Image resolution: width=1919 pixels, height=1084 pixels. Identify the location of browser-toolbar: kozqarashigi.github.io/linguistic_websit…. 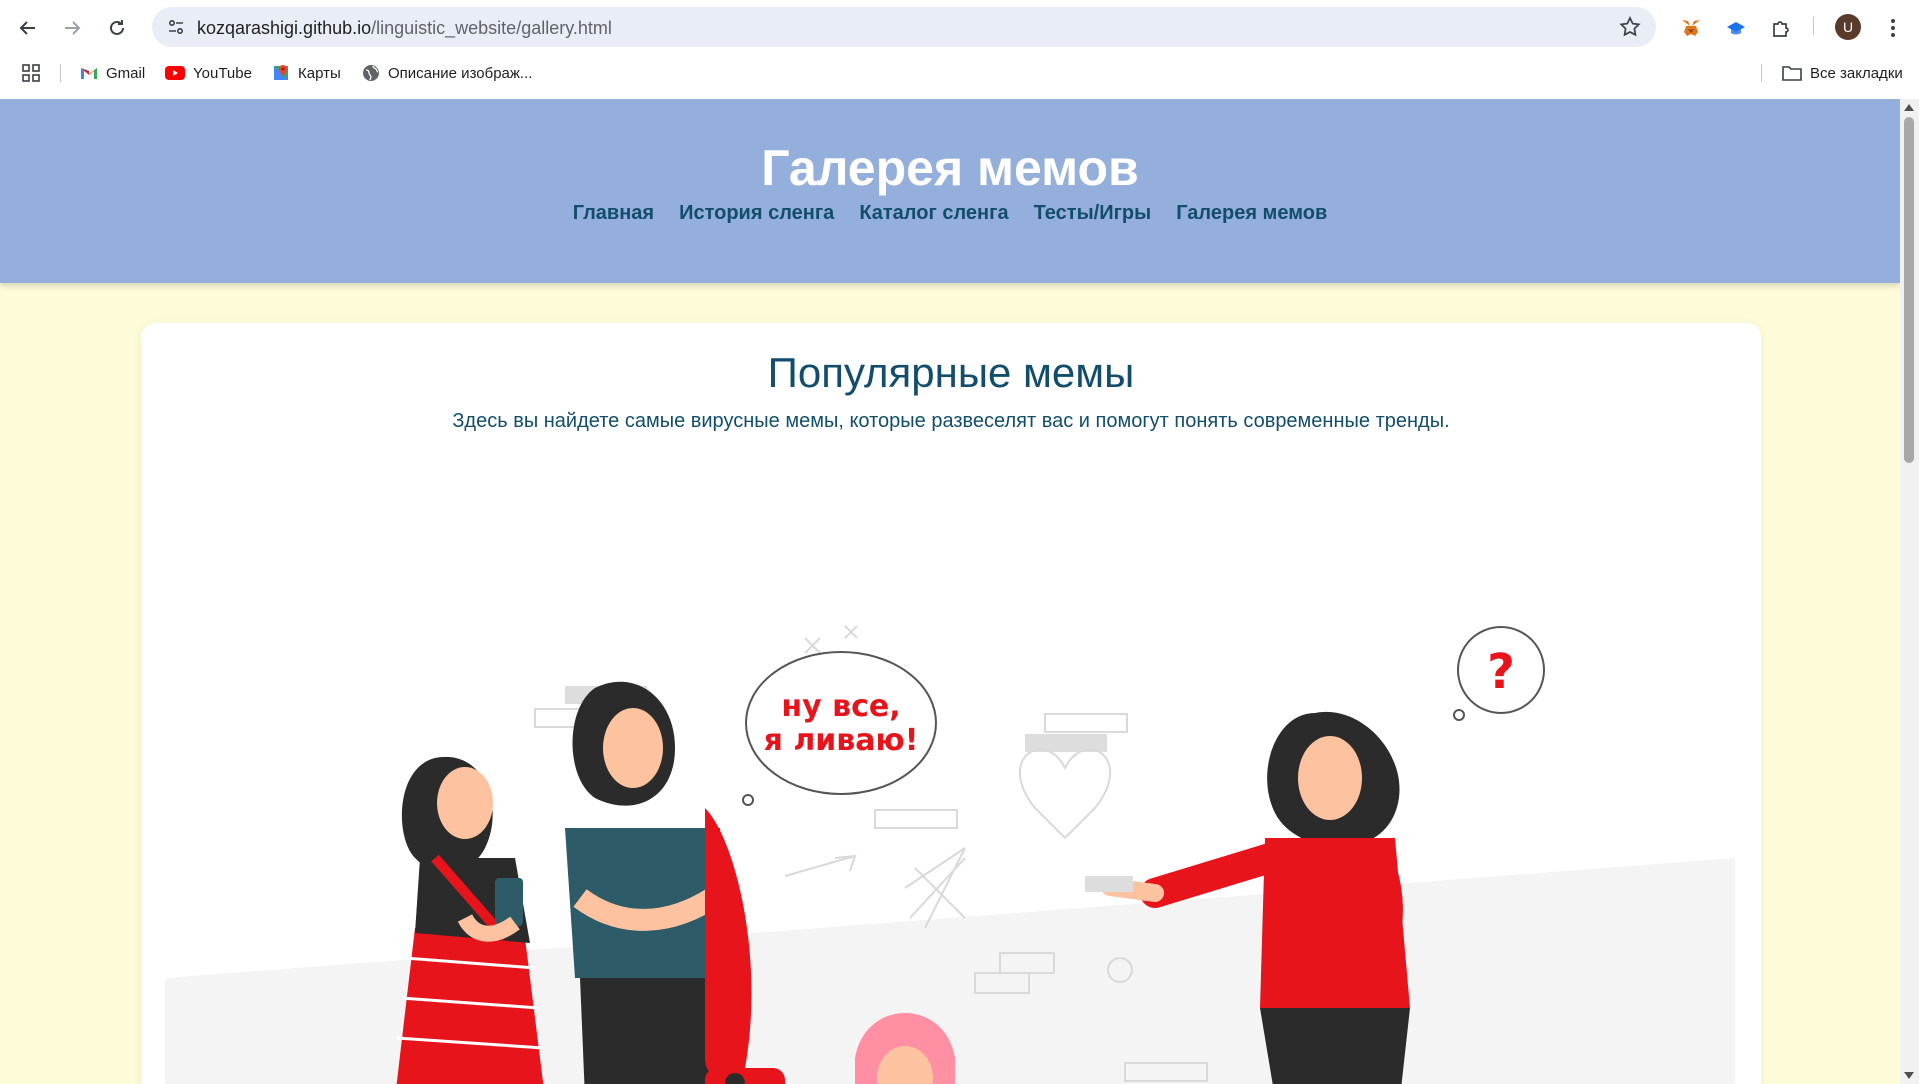
(959, 49).